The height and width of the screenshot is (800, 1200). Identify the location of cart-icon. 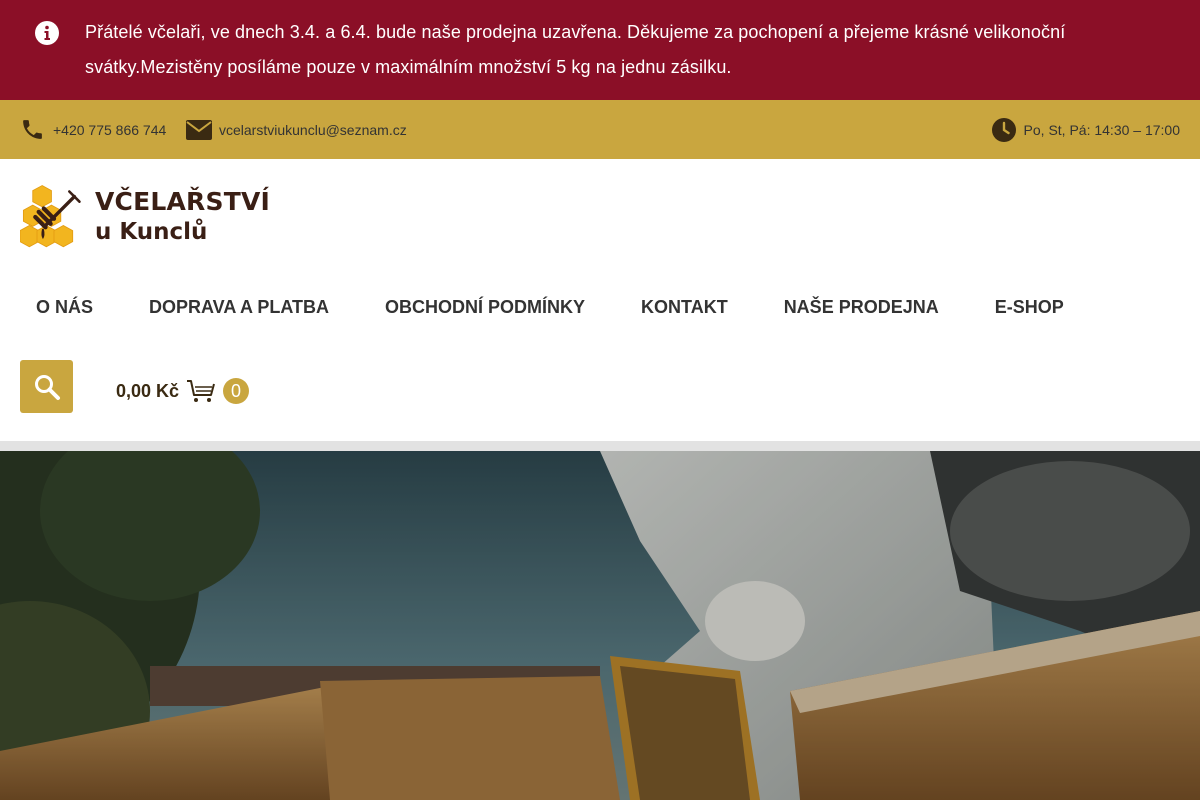
(201, 391).